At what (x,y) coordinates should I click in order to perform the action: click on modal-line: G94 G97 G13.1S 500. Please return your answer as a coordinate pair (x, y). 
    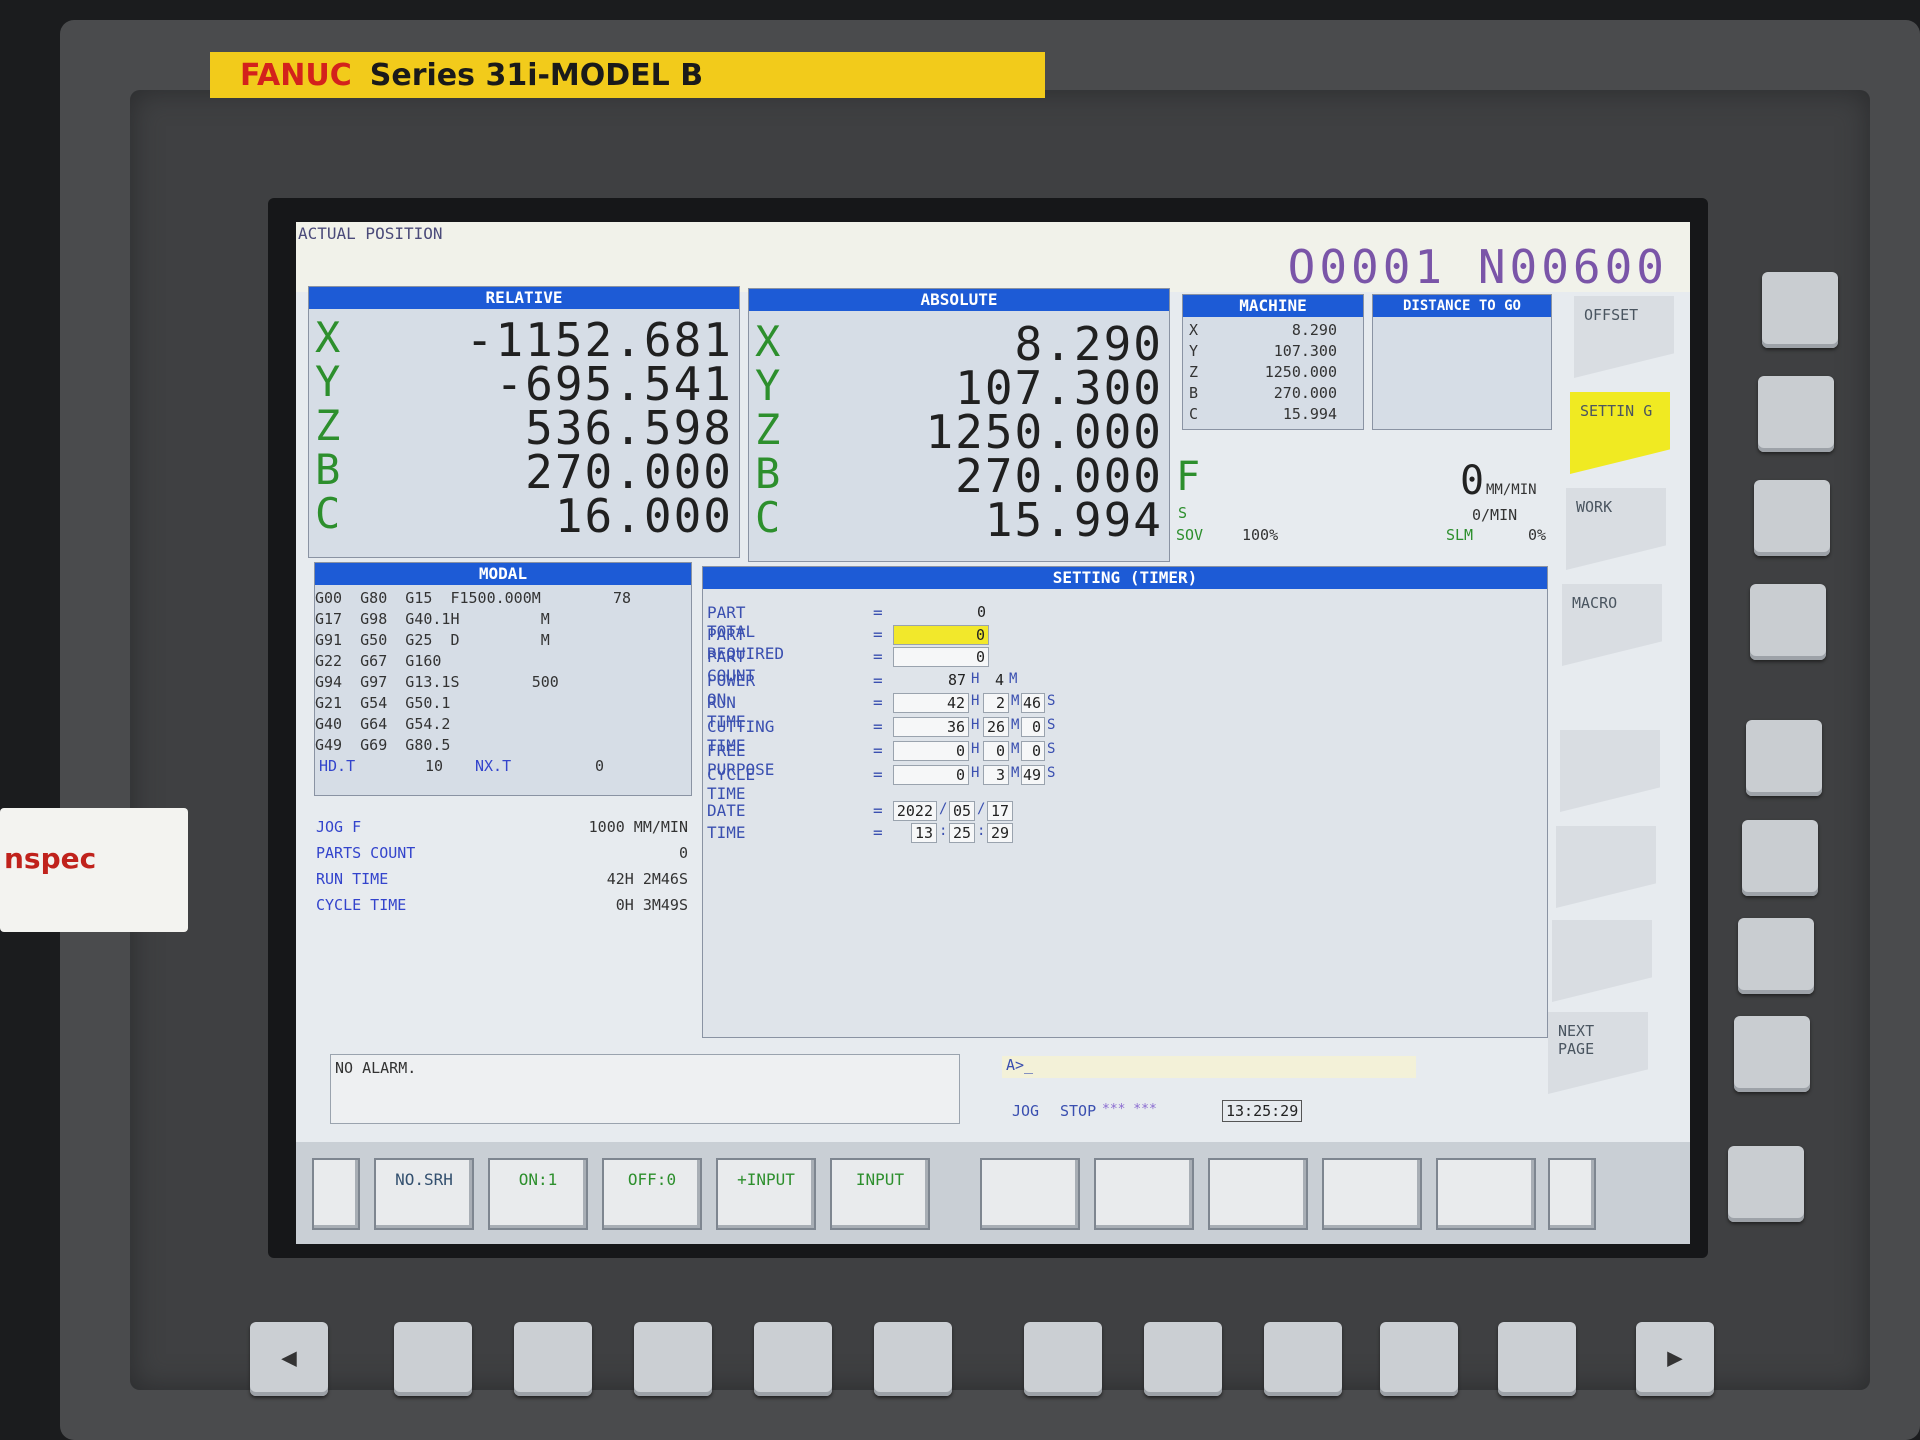
    Looking at the image, I should click on (437, 682).